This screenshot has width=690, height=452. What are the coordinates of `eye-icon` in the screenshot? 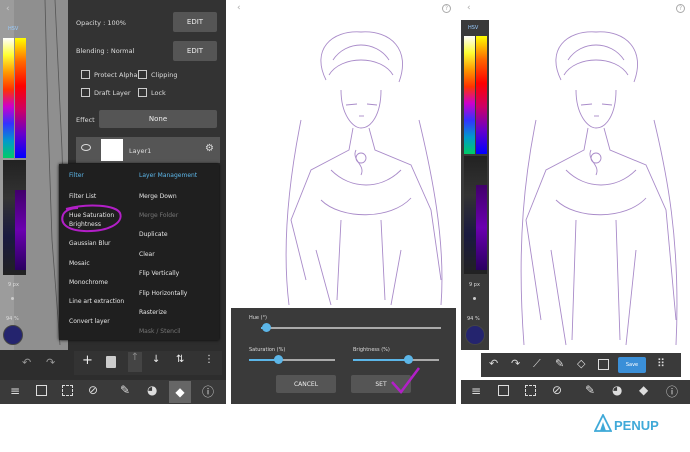 It's located at (86, 147).